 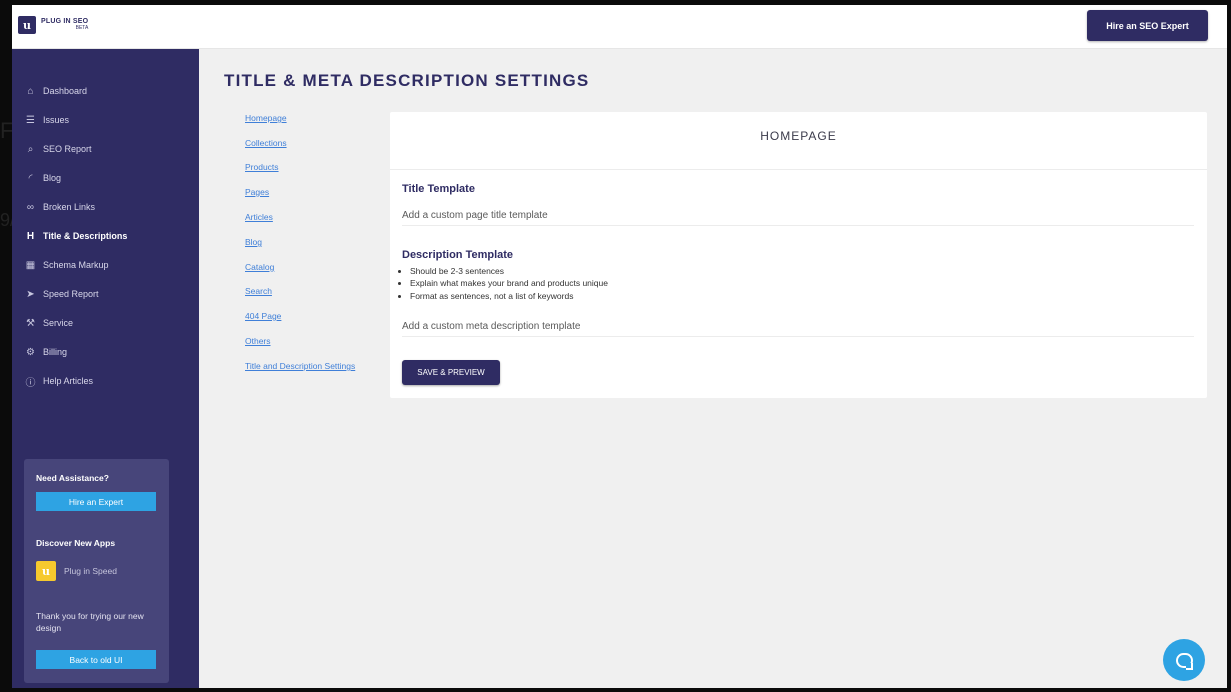 What do you see at coordinates (27, 25) in the screenshot?
I see `logo-mark-icon: u` at bounding box center [27, 25].